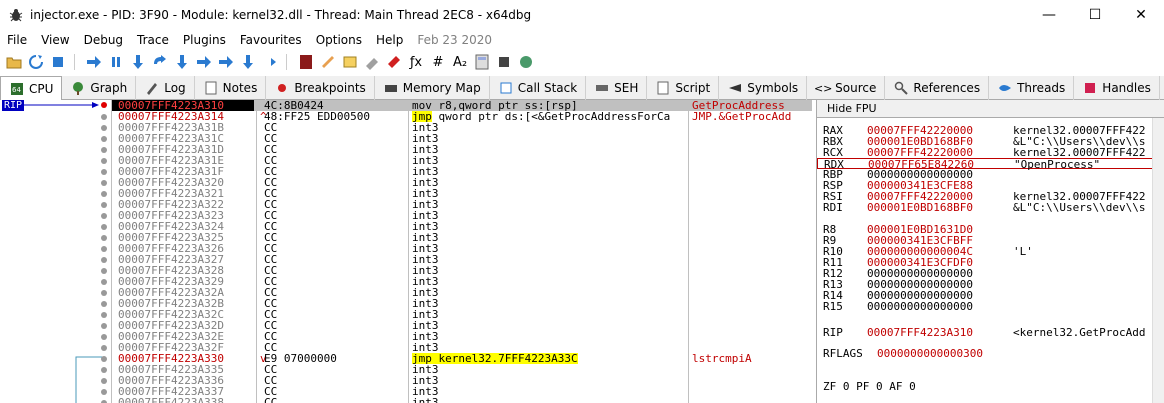 The width and height of the screenshot is (1164, 403). I want to click on tab-symbols: Symbols, so click(763, 88).